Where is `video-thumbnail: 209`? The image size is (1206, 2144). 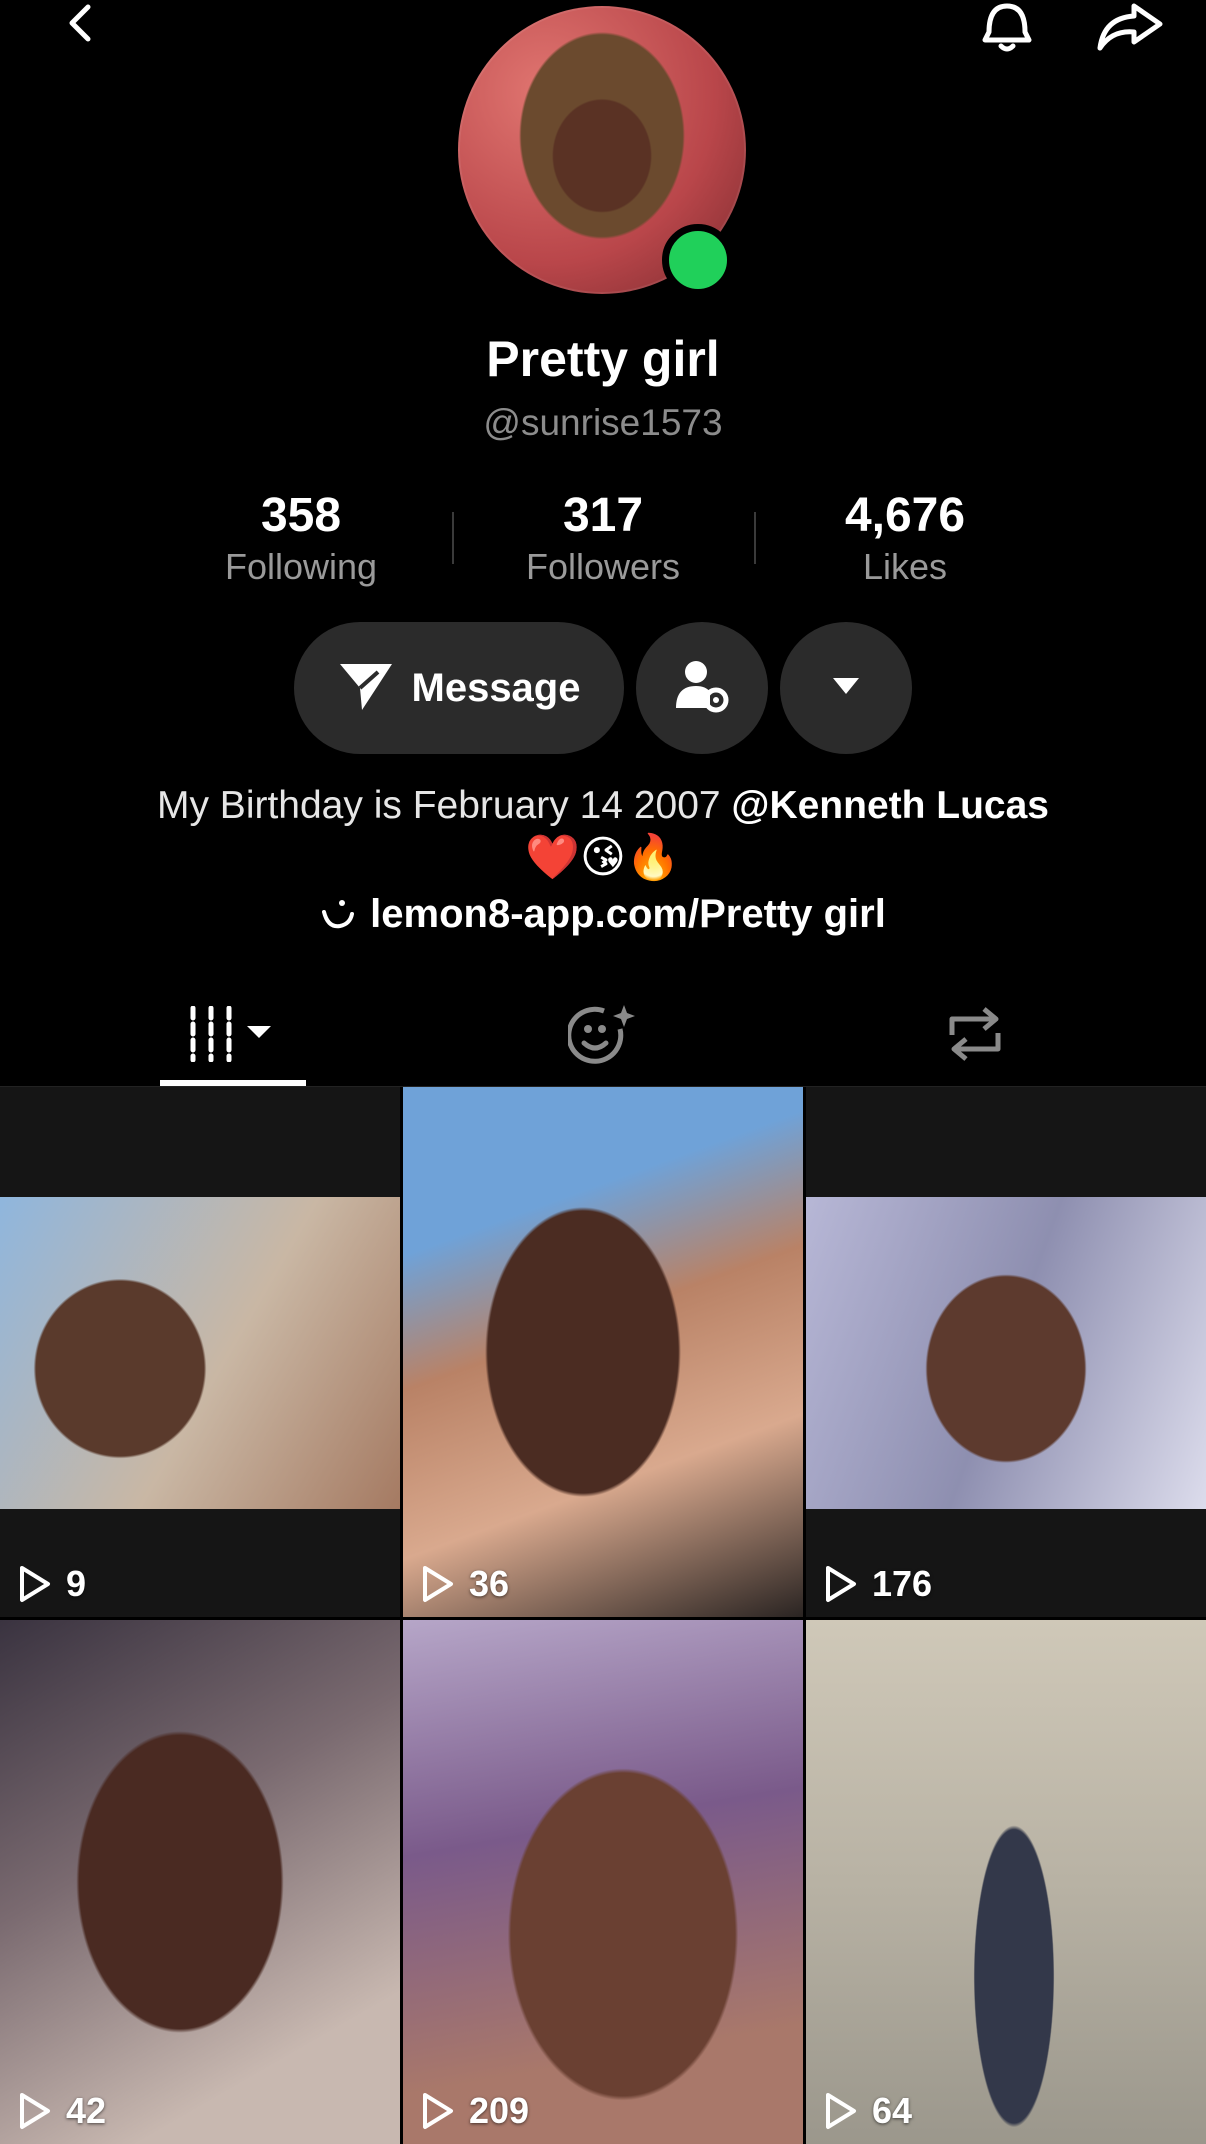
video-thumbnail: 209 is located at coordinates (603, 1882).